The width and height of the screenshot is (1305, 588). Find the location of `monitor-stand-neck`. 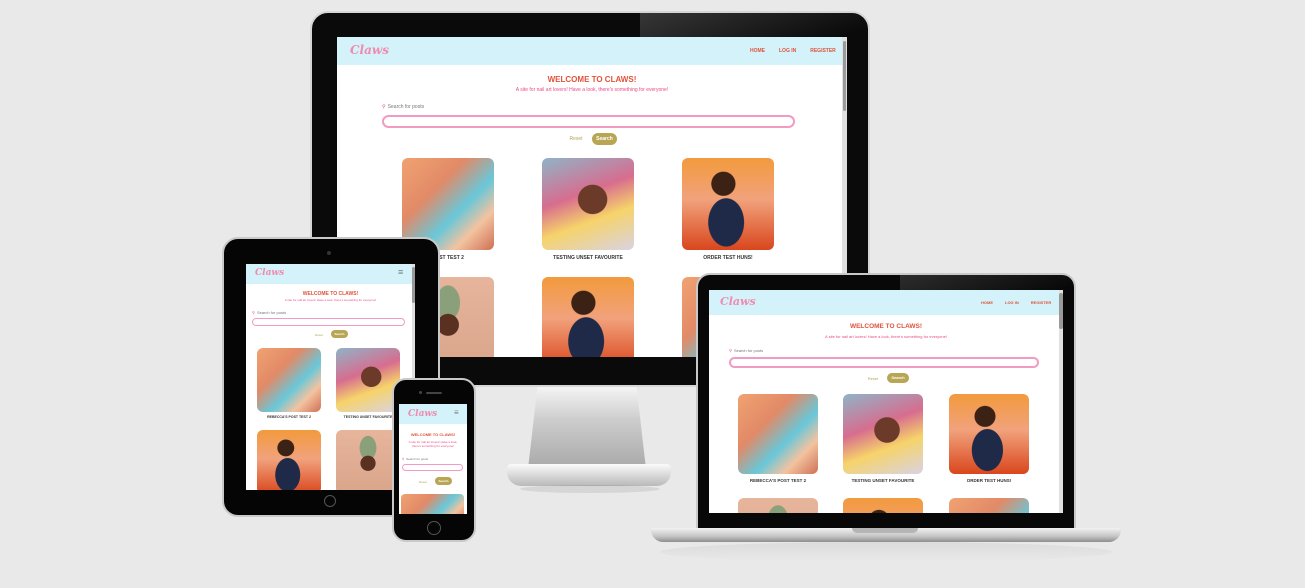

monitor-stand-neck is located at coordinates (587, 428).